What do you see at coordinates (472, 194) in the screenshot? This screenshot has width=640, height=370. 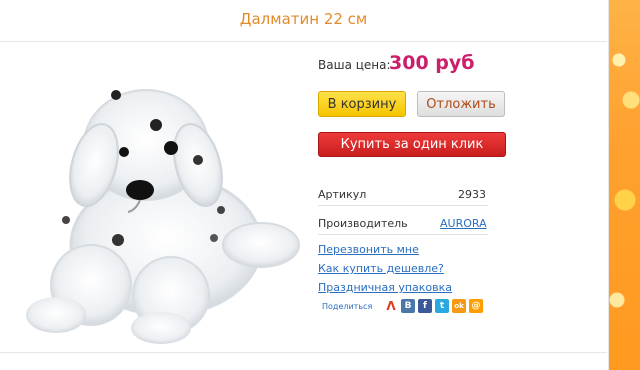 I see `article-value: 2933` at bounding box center [472, 194].